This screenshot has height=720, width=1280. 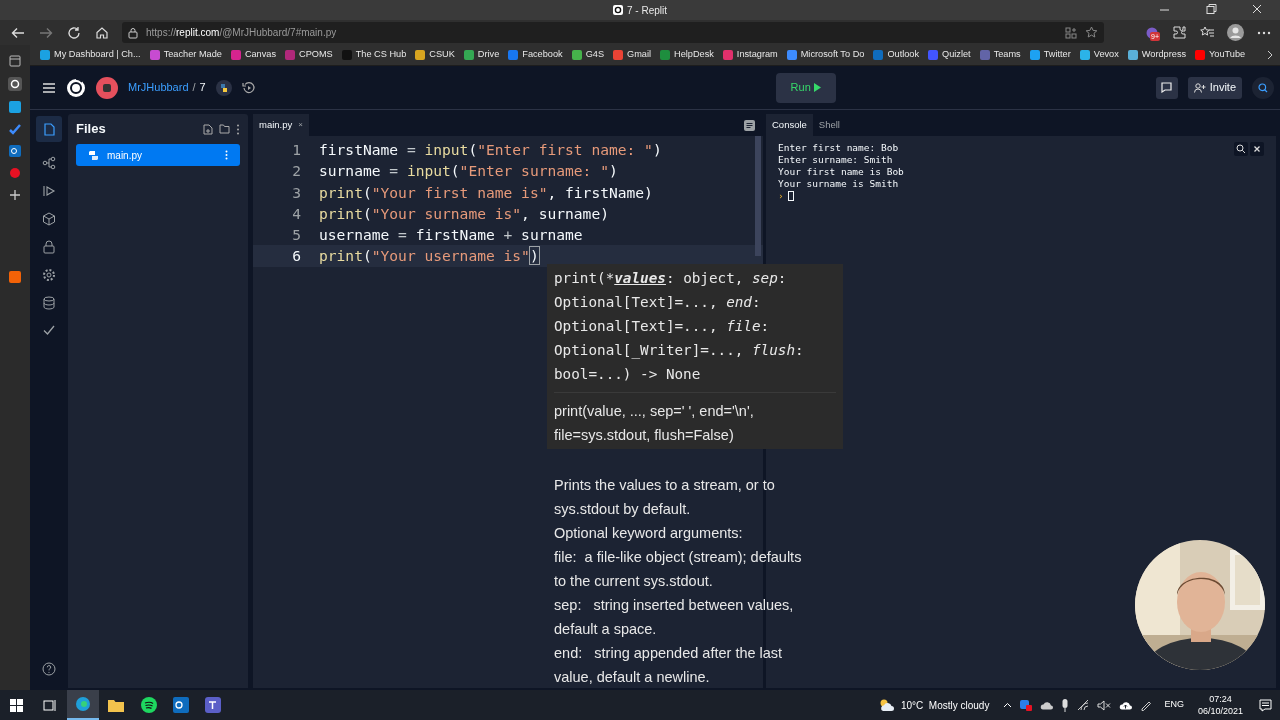 I want to click on address-bar: https://replit.com/@MrJHubbard/7#main.py, so click(x=613, y=32).